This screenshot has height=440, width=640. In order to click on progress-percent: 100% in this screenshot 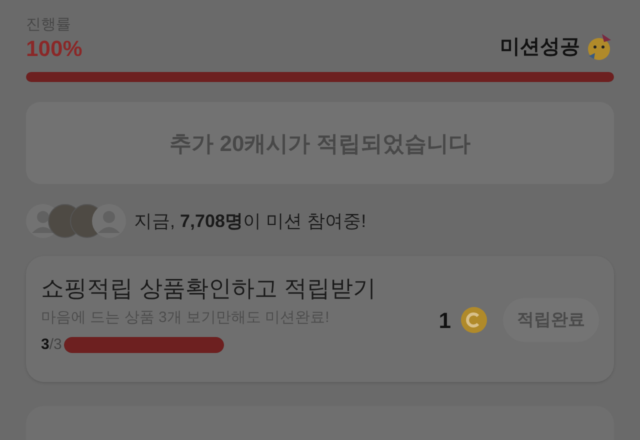, I will do `click(54, 48)`.